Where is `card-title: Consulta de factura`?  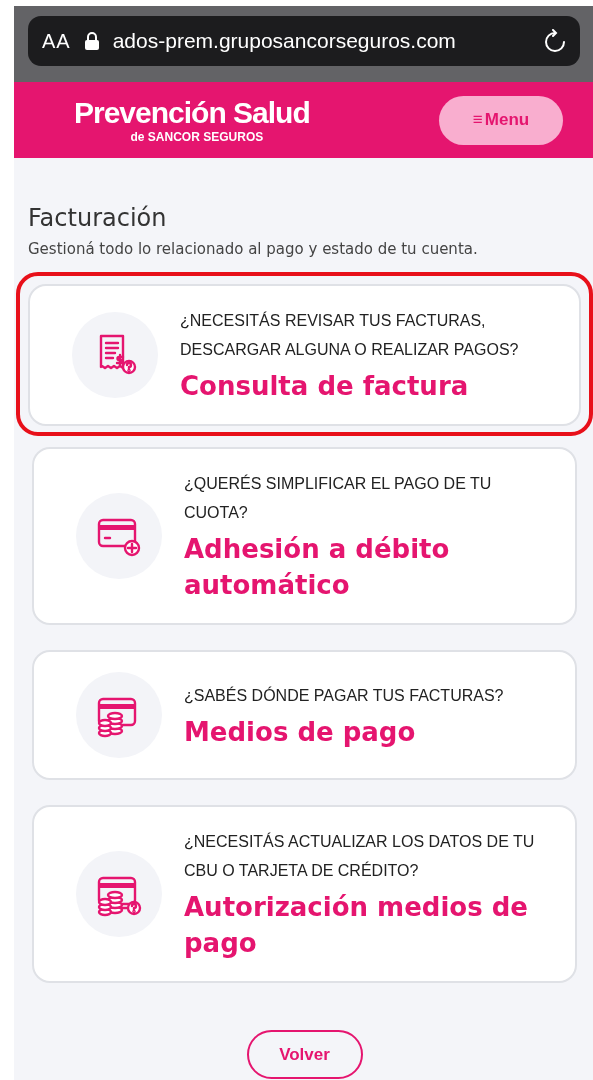
card-title: Consulta de factura is located at coordinates (325, 386).